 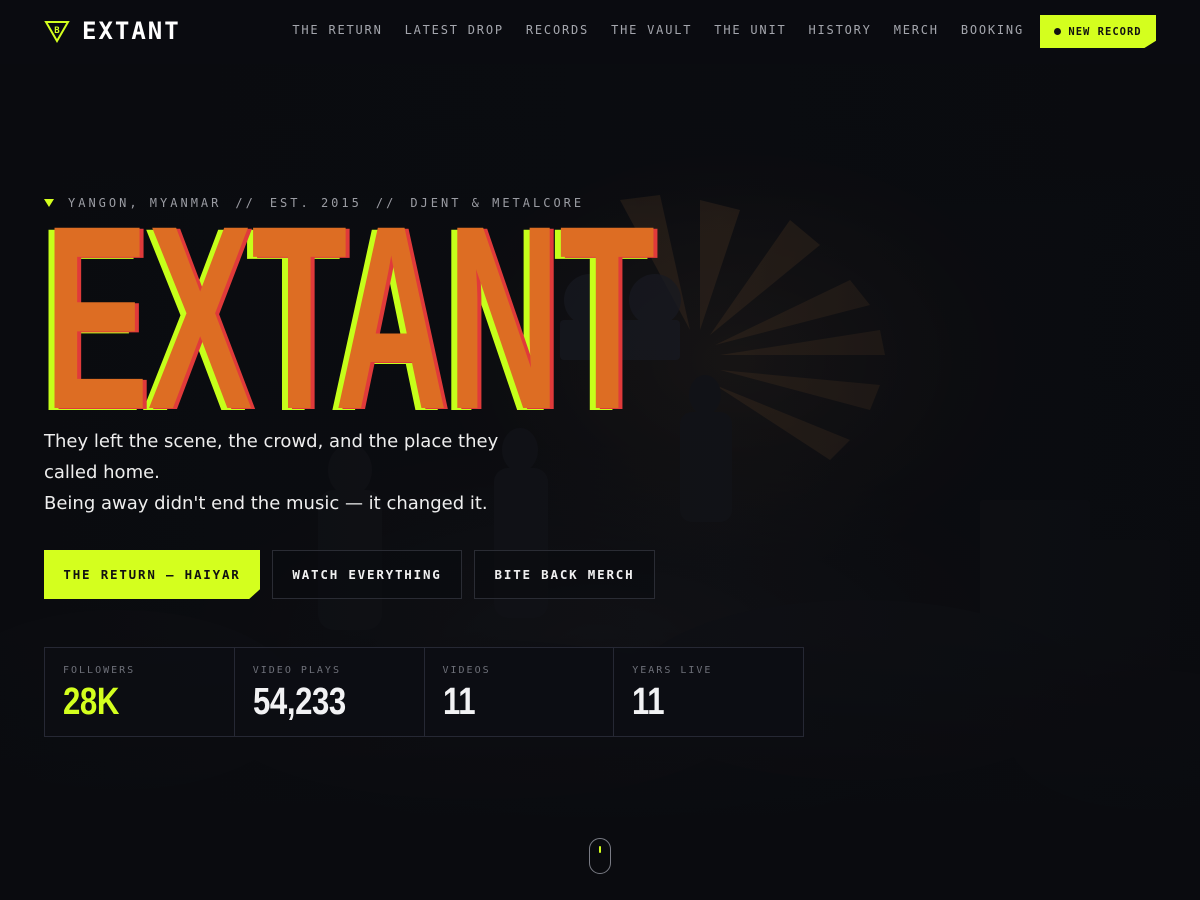 I want to click on bite-back-merch-button: BITE BACK MERCH, so click(x=564, y=574).